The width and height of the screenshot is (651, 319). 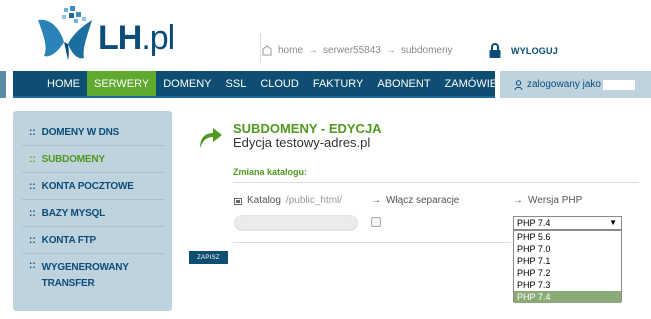 I want to click on sidebar-item-label: KONTA POCZTOWE, so click(x=87, y=186).